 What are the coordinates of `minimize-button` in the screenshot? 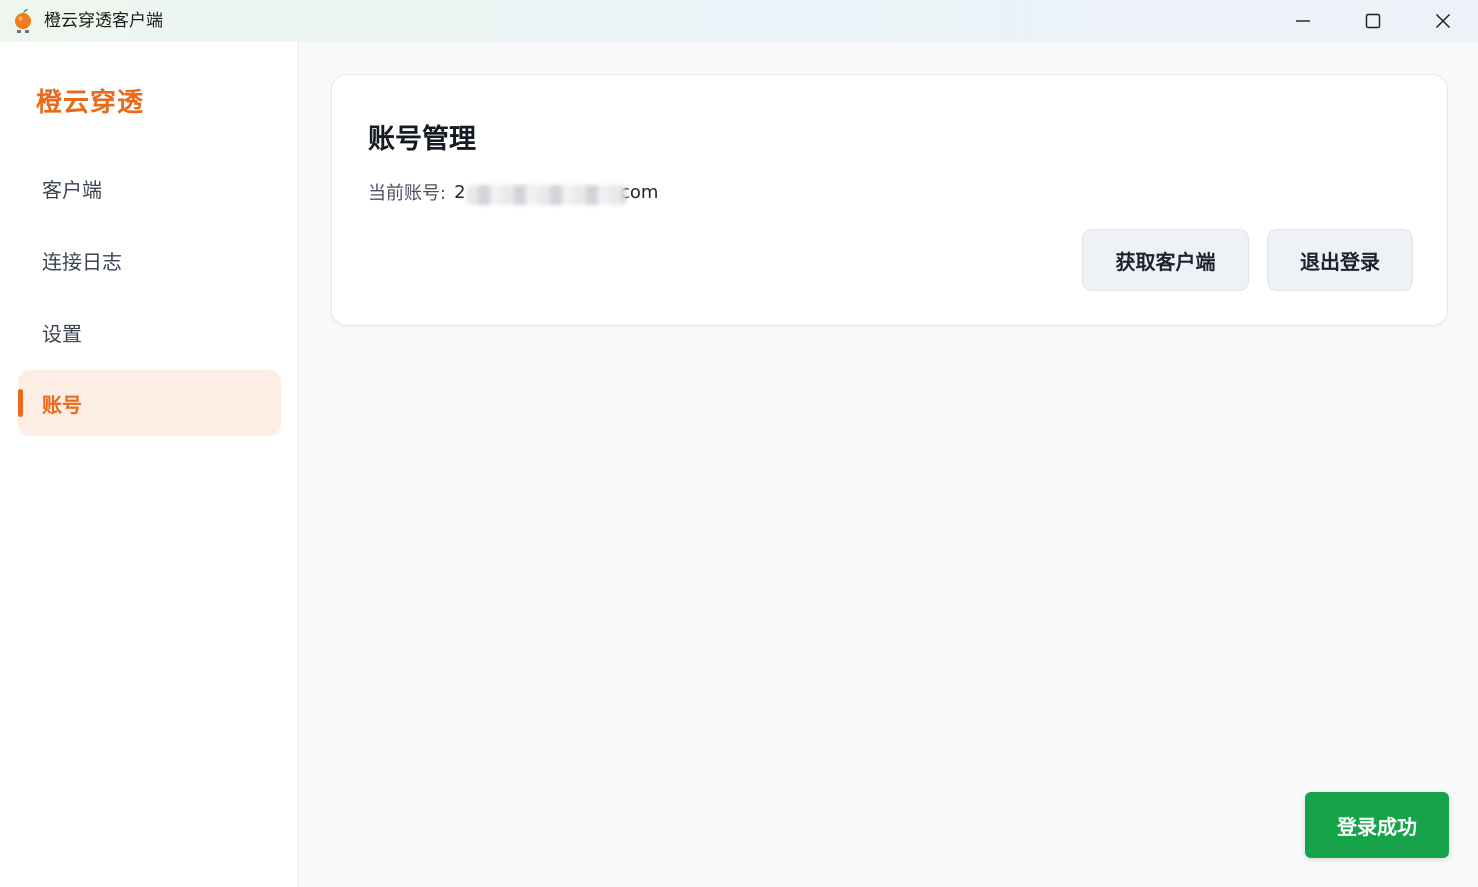 It's located at (1303, 21).